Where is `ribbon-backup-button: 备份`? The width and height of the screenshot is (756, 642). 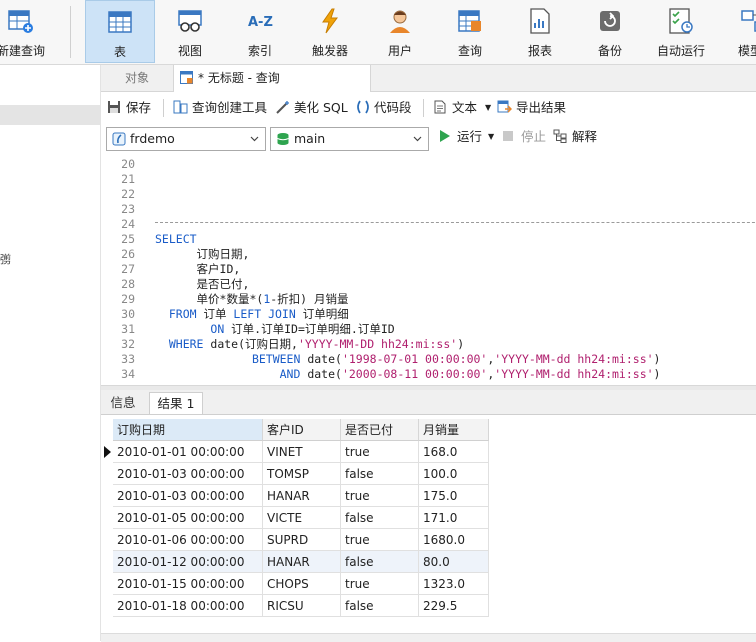
ribbon-backup-button: 备份 is located at coordinates (610, 31).